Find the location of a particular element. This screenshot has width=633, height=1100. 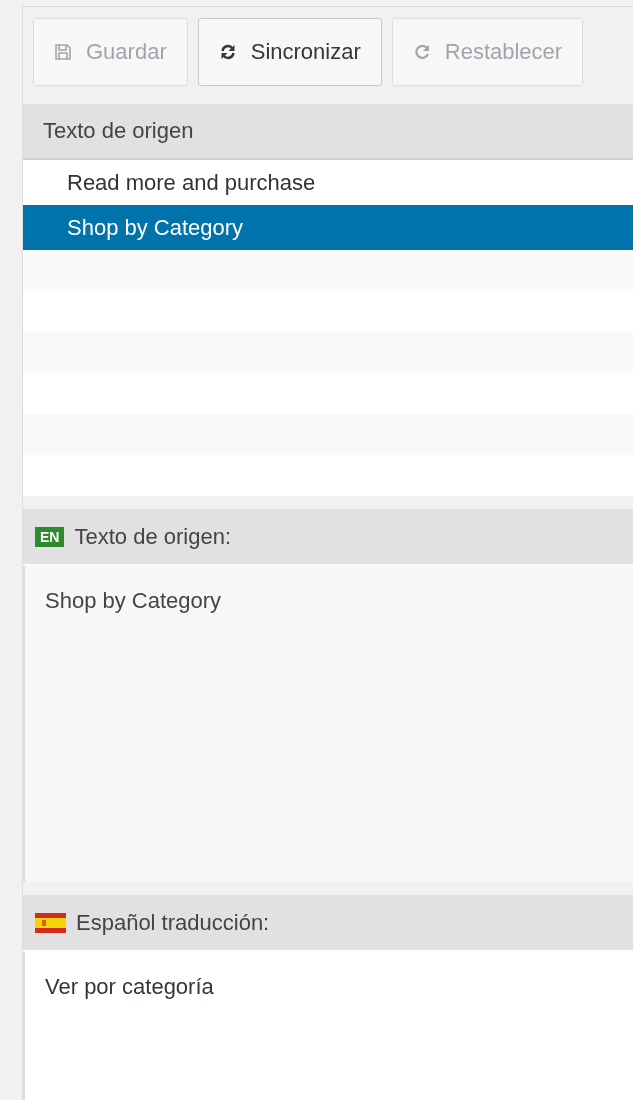

spain-flag-icon is located at coordinates (50, 922).